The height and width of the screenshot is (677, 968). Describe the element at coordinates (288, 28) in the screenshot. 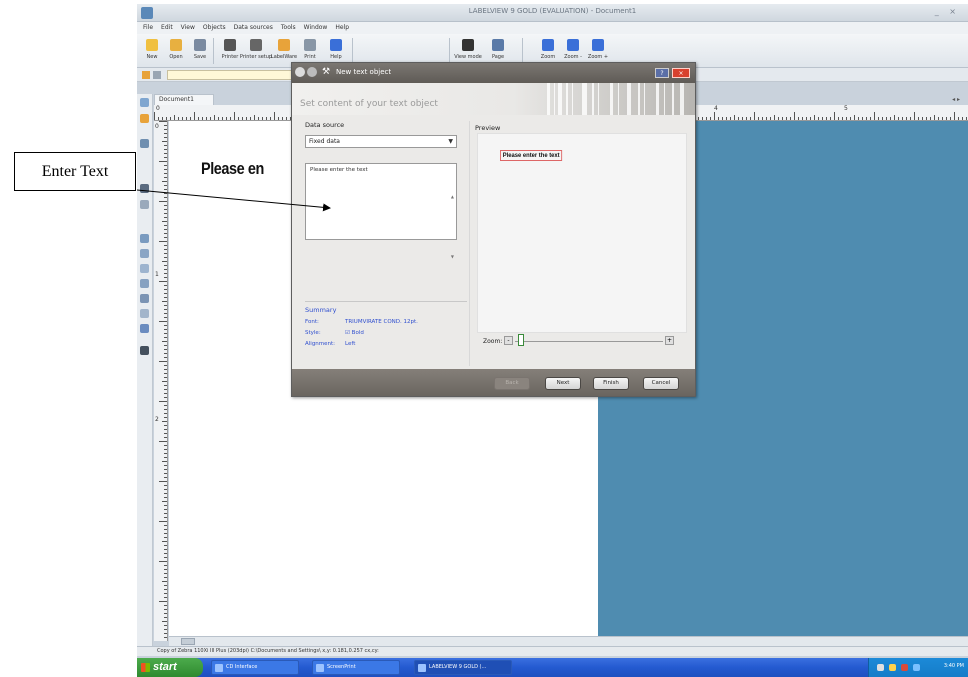

I see `menu-tools: Tools` at that location.